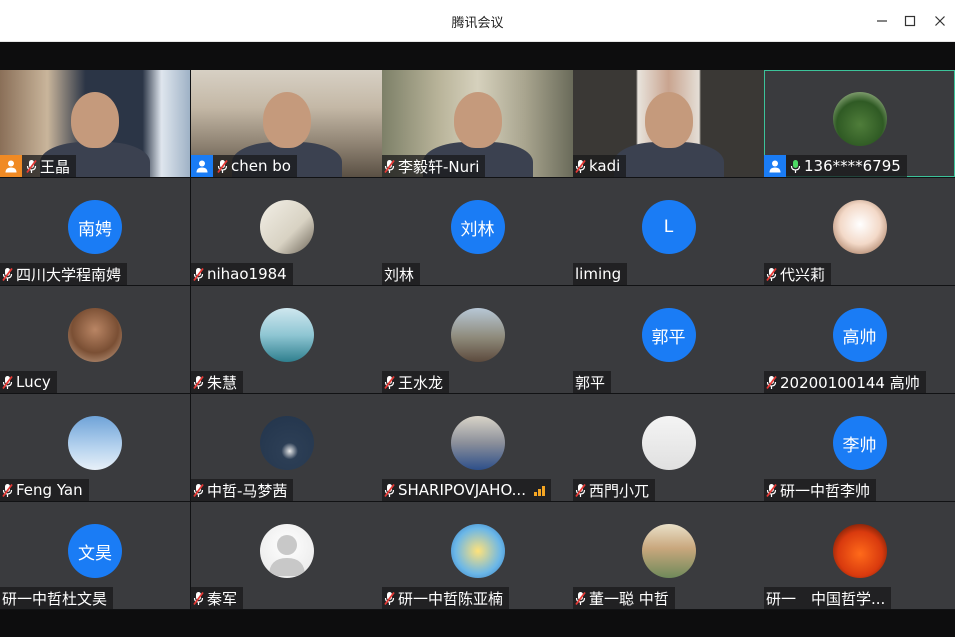 Image resolution: width=955 pixels, height=637 pixels. I want to click on participant-tile: 西門小兀, so click(668, 447).